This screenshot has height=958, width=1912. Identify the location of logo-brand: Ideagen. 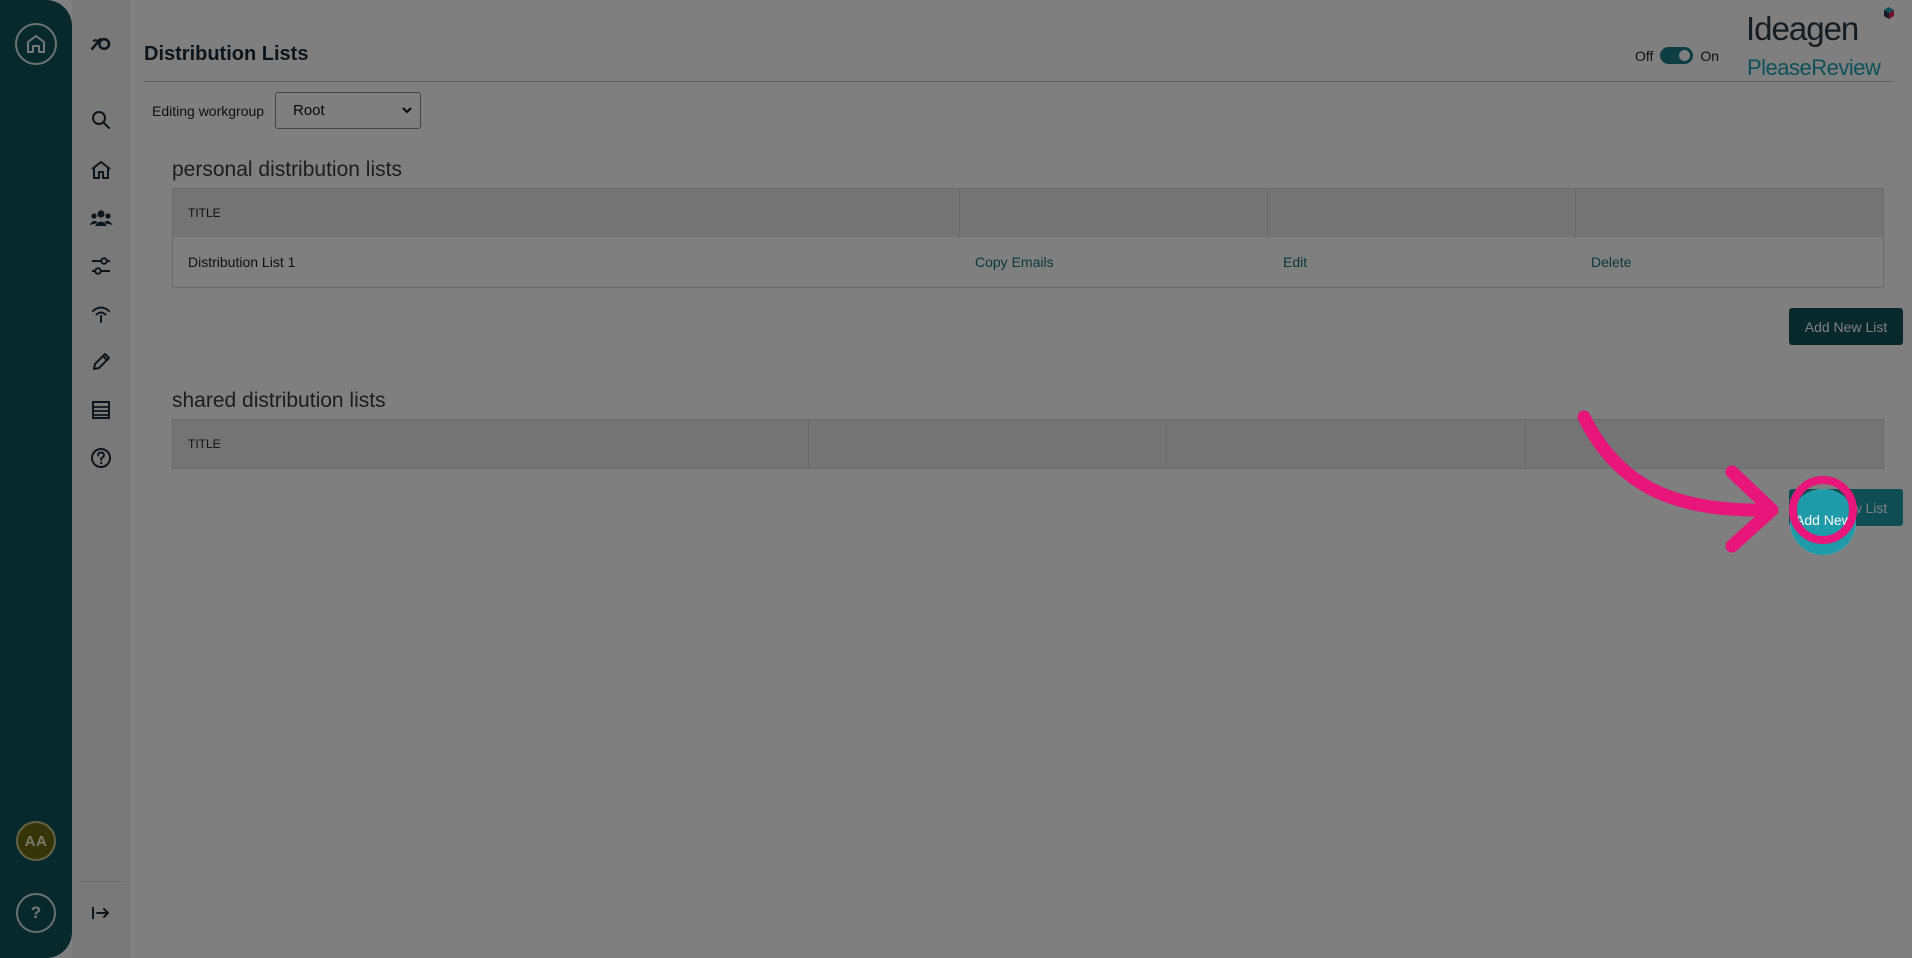
(1802, 28).